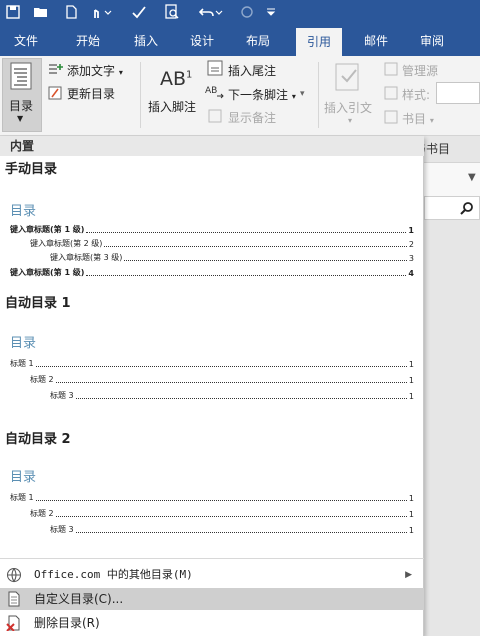  What do you see at coordinates (222, 244) in the screenshot?
I see `toc-preview-entry: 键入章标题(第 2 级) 2` at bounding box center [222, 244].